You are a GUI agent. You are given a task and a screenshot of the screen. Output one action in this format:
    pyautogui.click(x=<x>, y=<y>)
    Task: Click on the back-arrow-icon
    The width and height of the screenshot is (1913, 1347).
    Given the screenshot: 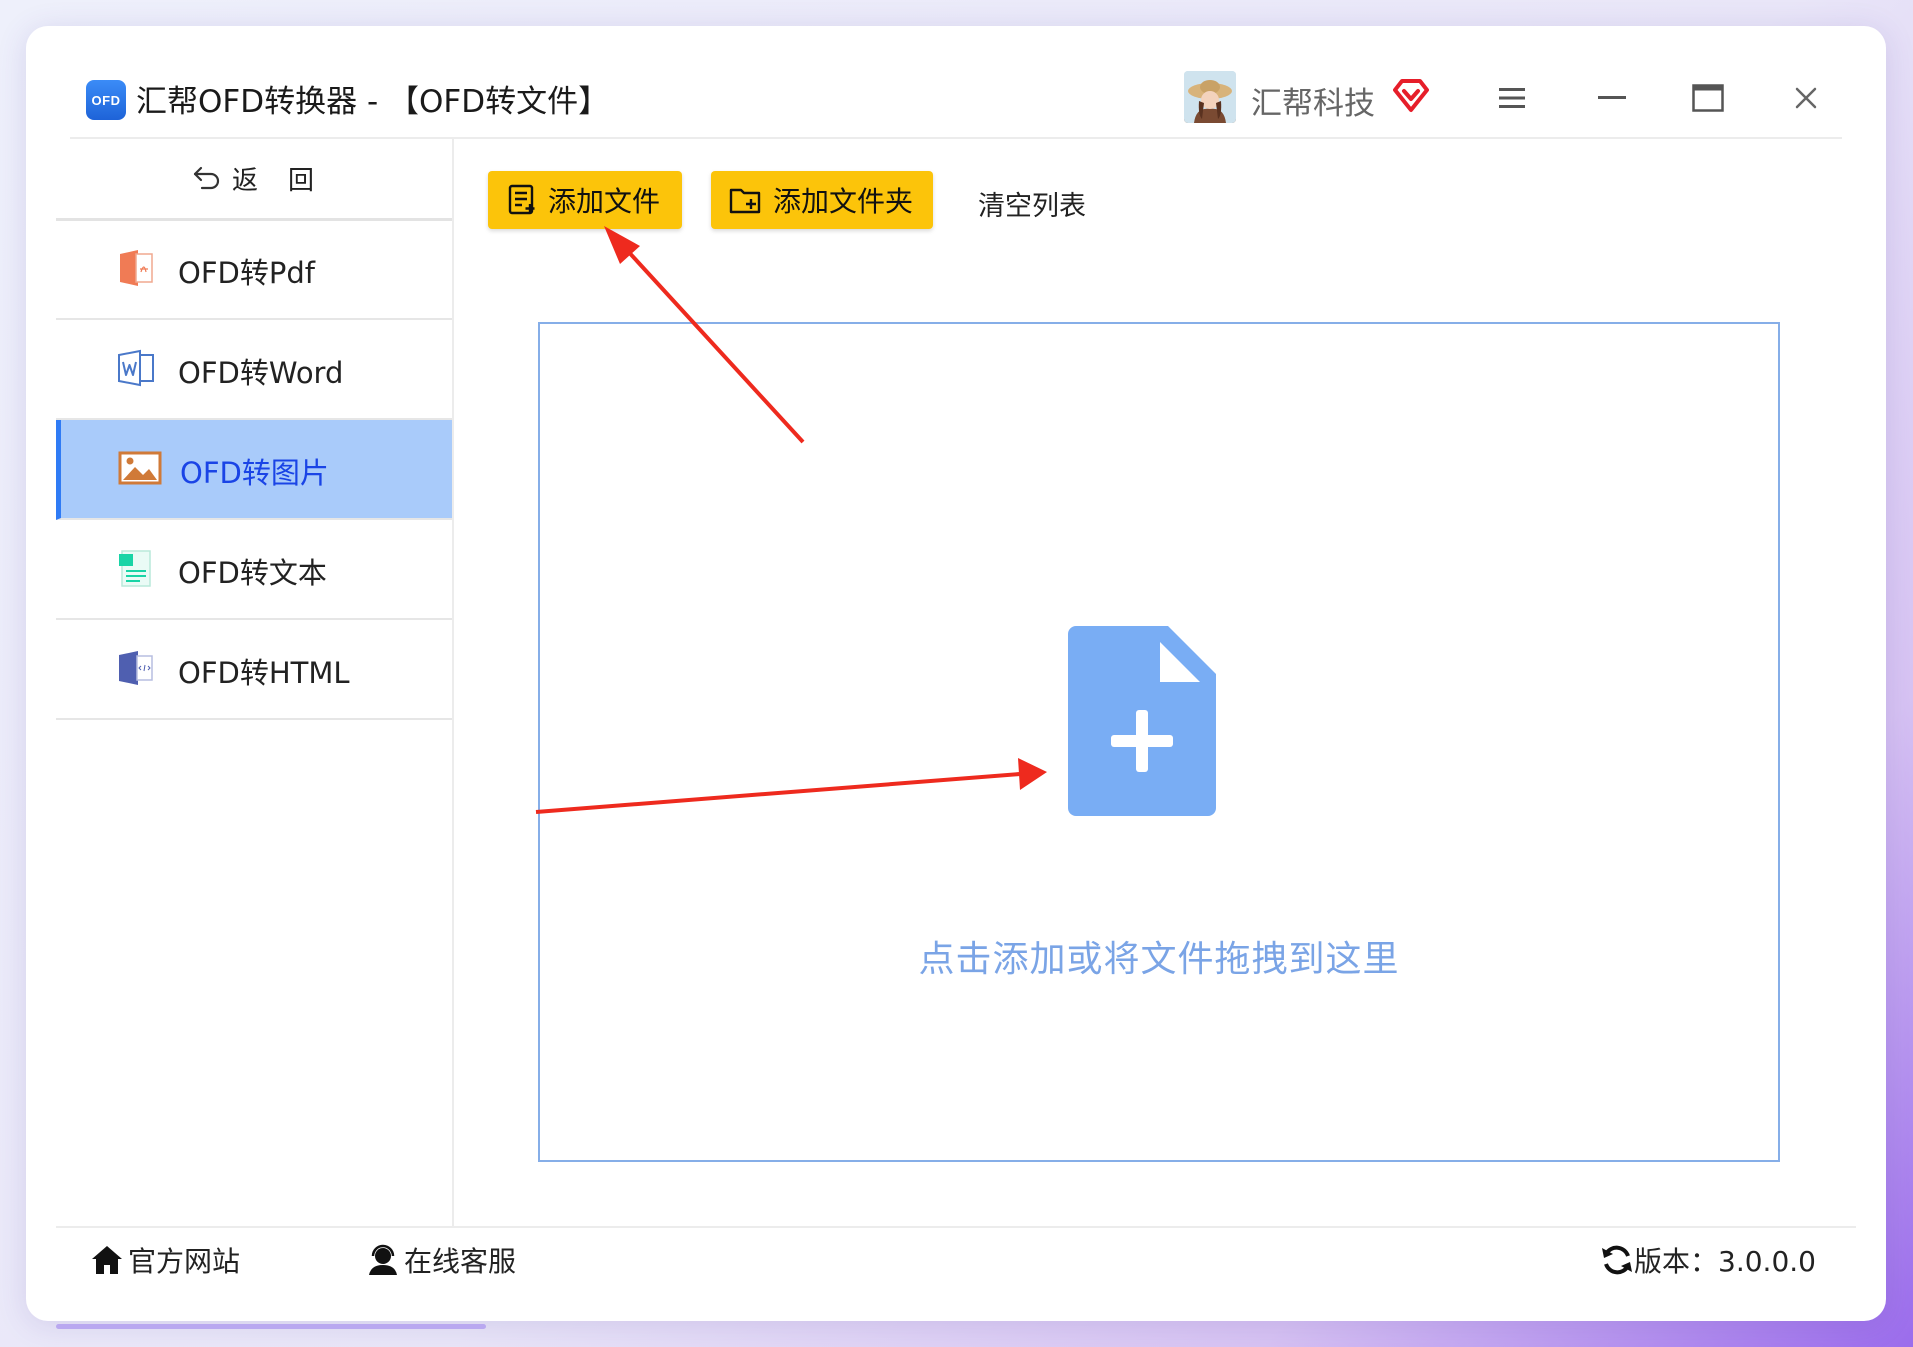 What is the action you would take?
    pyautogui.click(x=206, y=178)
    